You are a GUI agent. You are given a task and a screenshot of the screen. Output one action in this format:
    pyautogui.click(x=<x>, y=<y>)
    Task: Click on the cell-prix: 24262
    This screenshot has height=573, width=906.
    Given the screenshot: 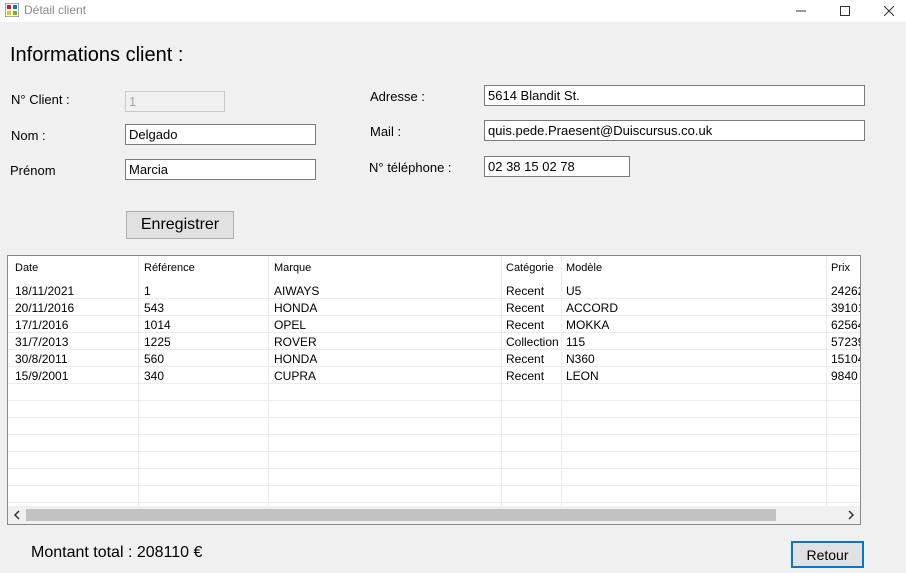 What is the action you would take?
    pyautogui.click(x=845, y=291)
    